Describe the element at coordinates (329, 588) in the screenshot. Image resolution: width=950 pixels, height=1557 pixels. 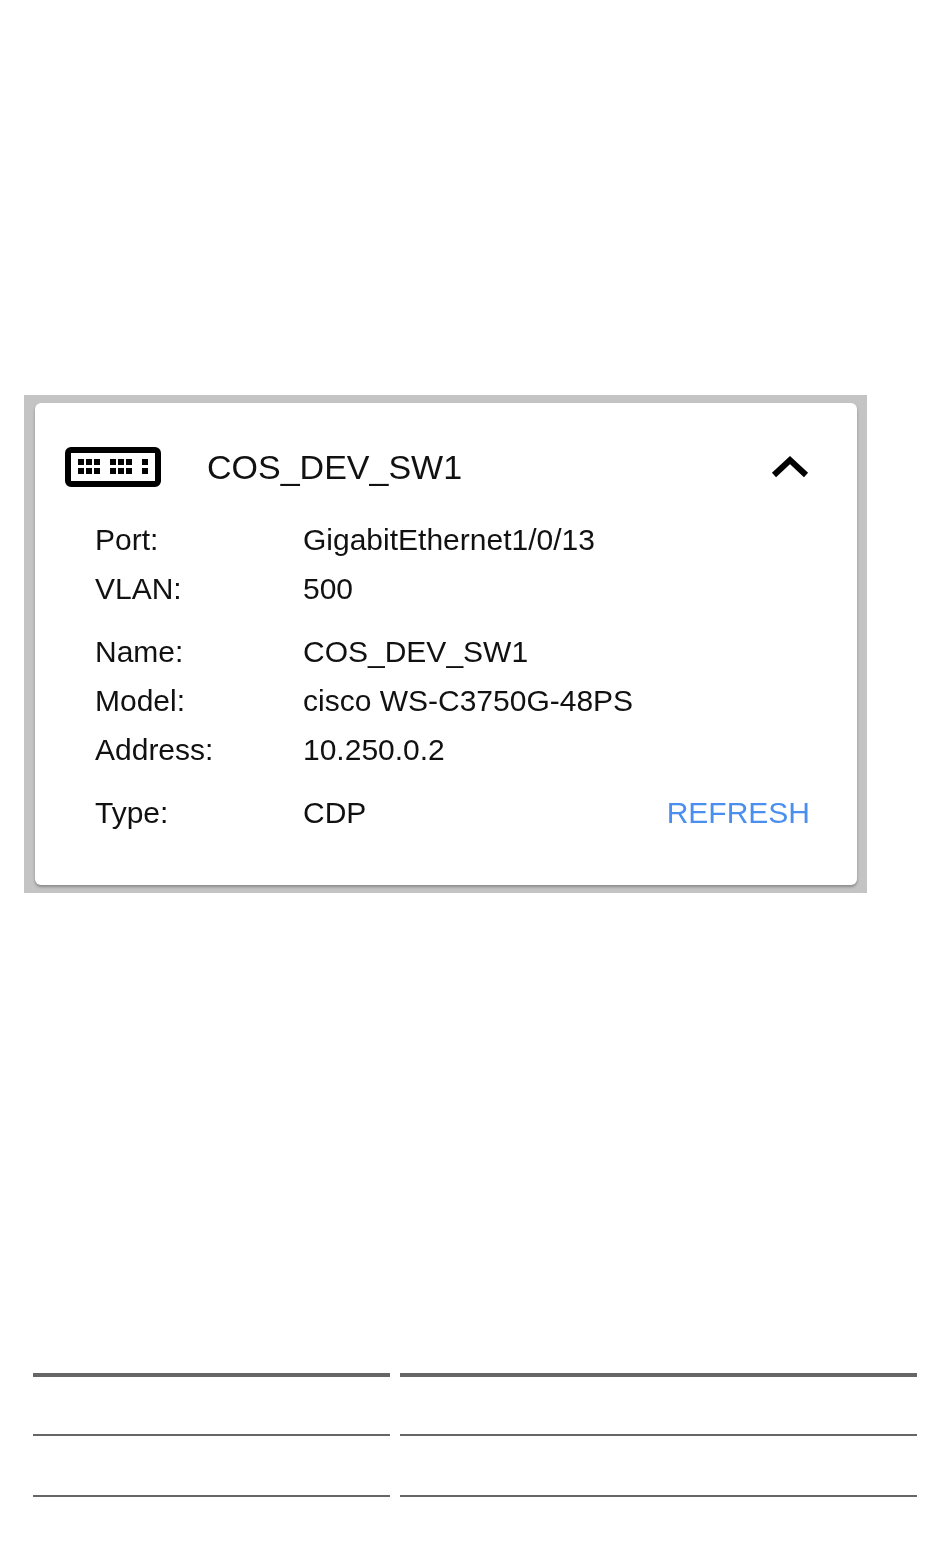
I see `field-value: 500` at that location.